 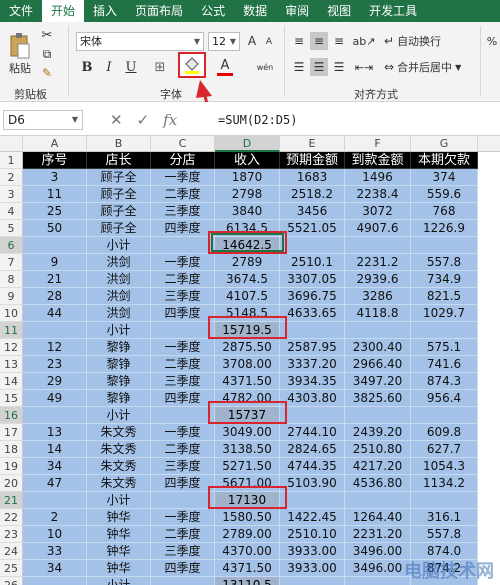 I want to click on cell: 3934.35, so click(x=312, y=381).